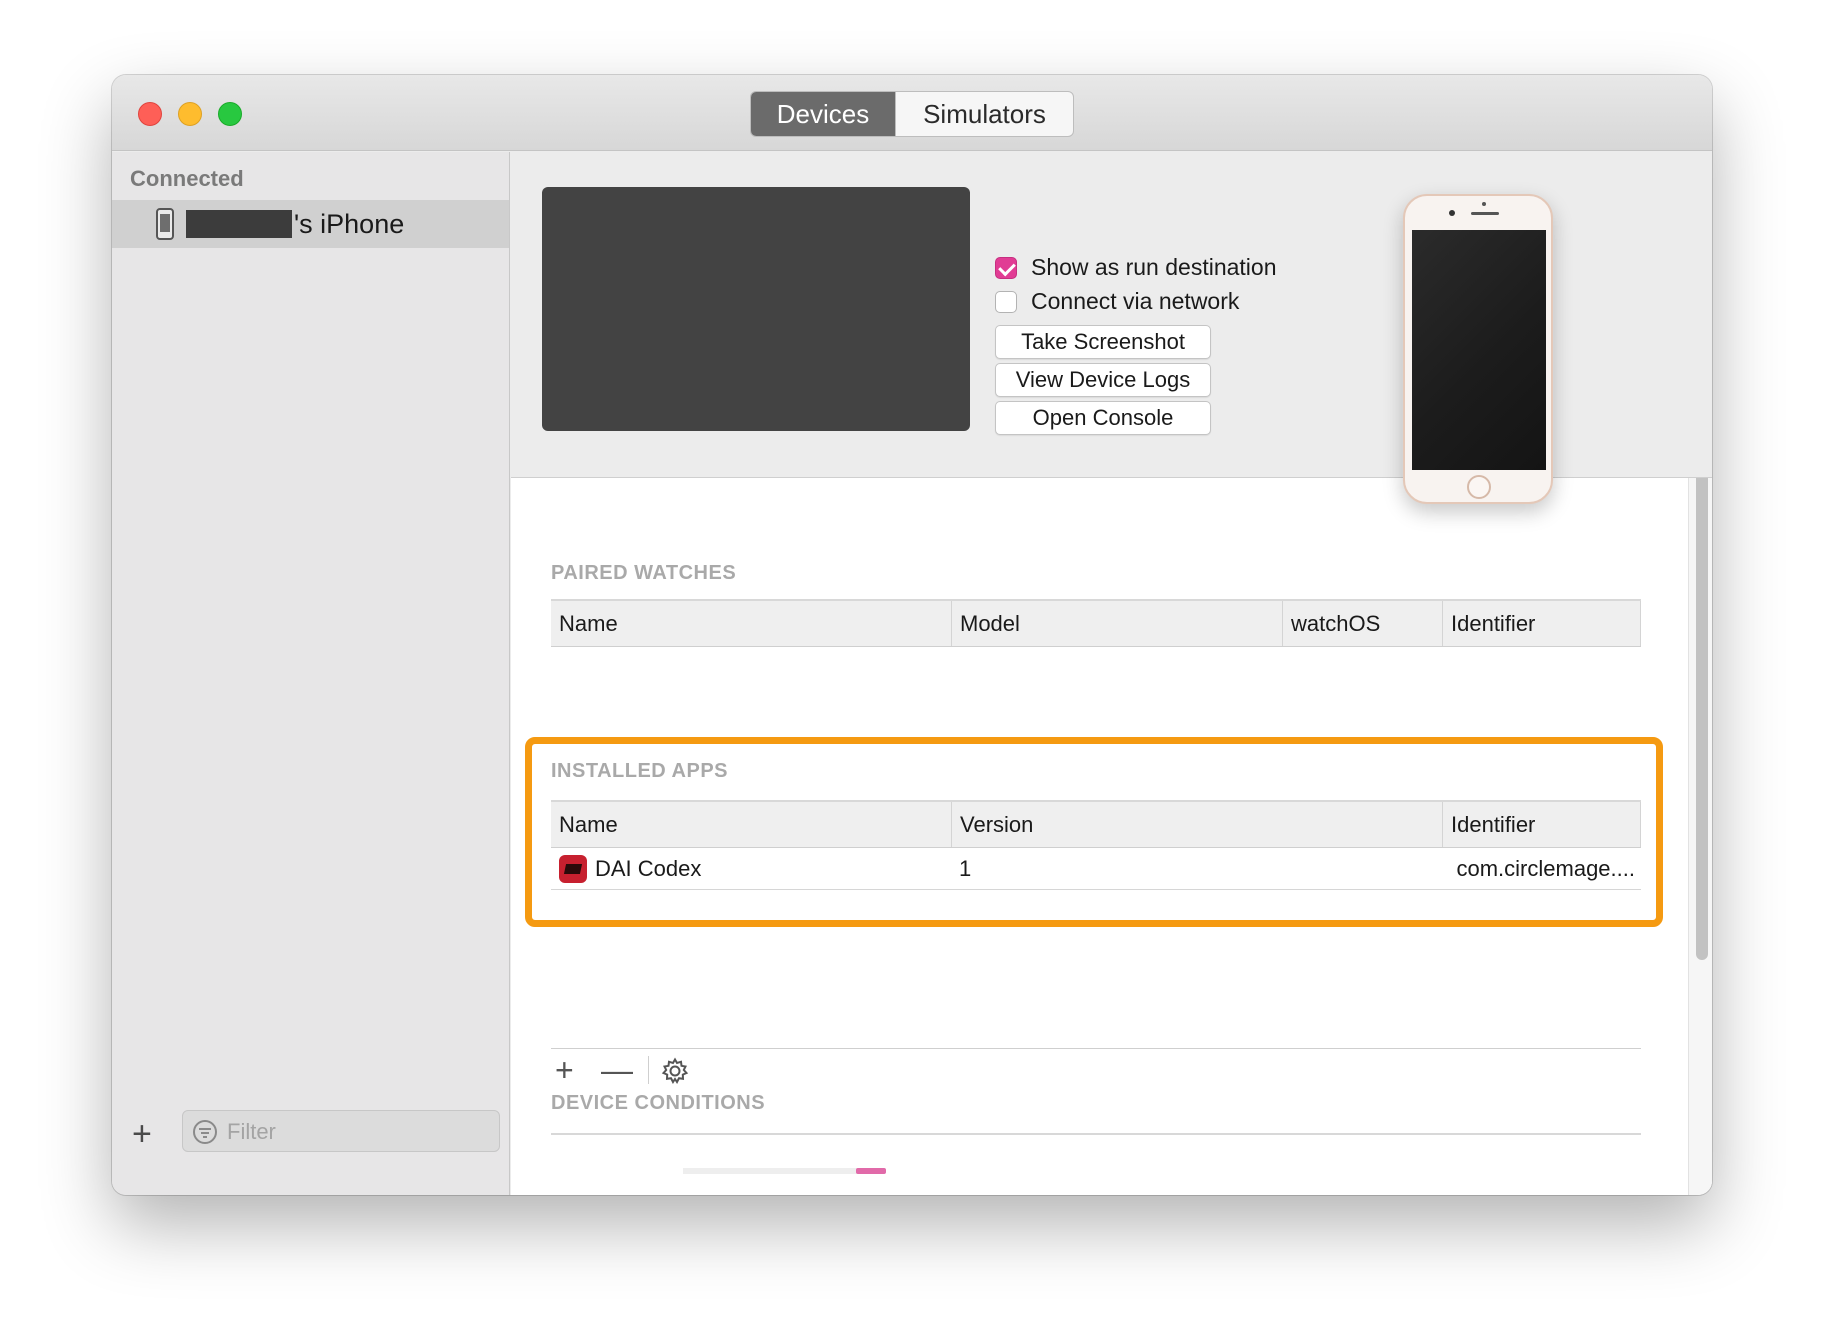 The image size is (1824, 1344). I want to click on view-device-logs-button: View Device Logs, so click(1103, 380).